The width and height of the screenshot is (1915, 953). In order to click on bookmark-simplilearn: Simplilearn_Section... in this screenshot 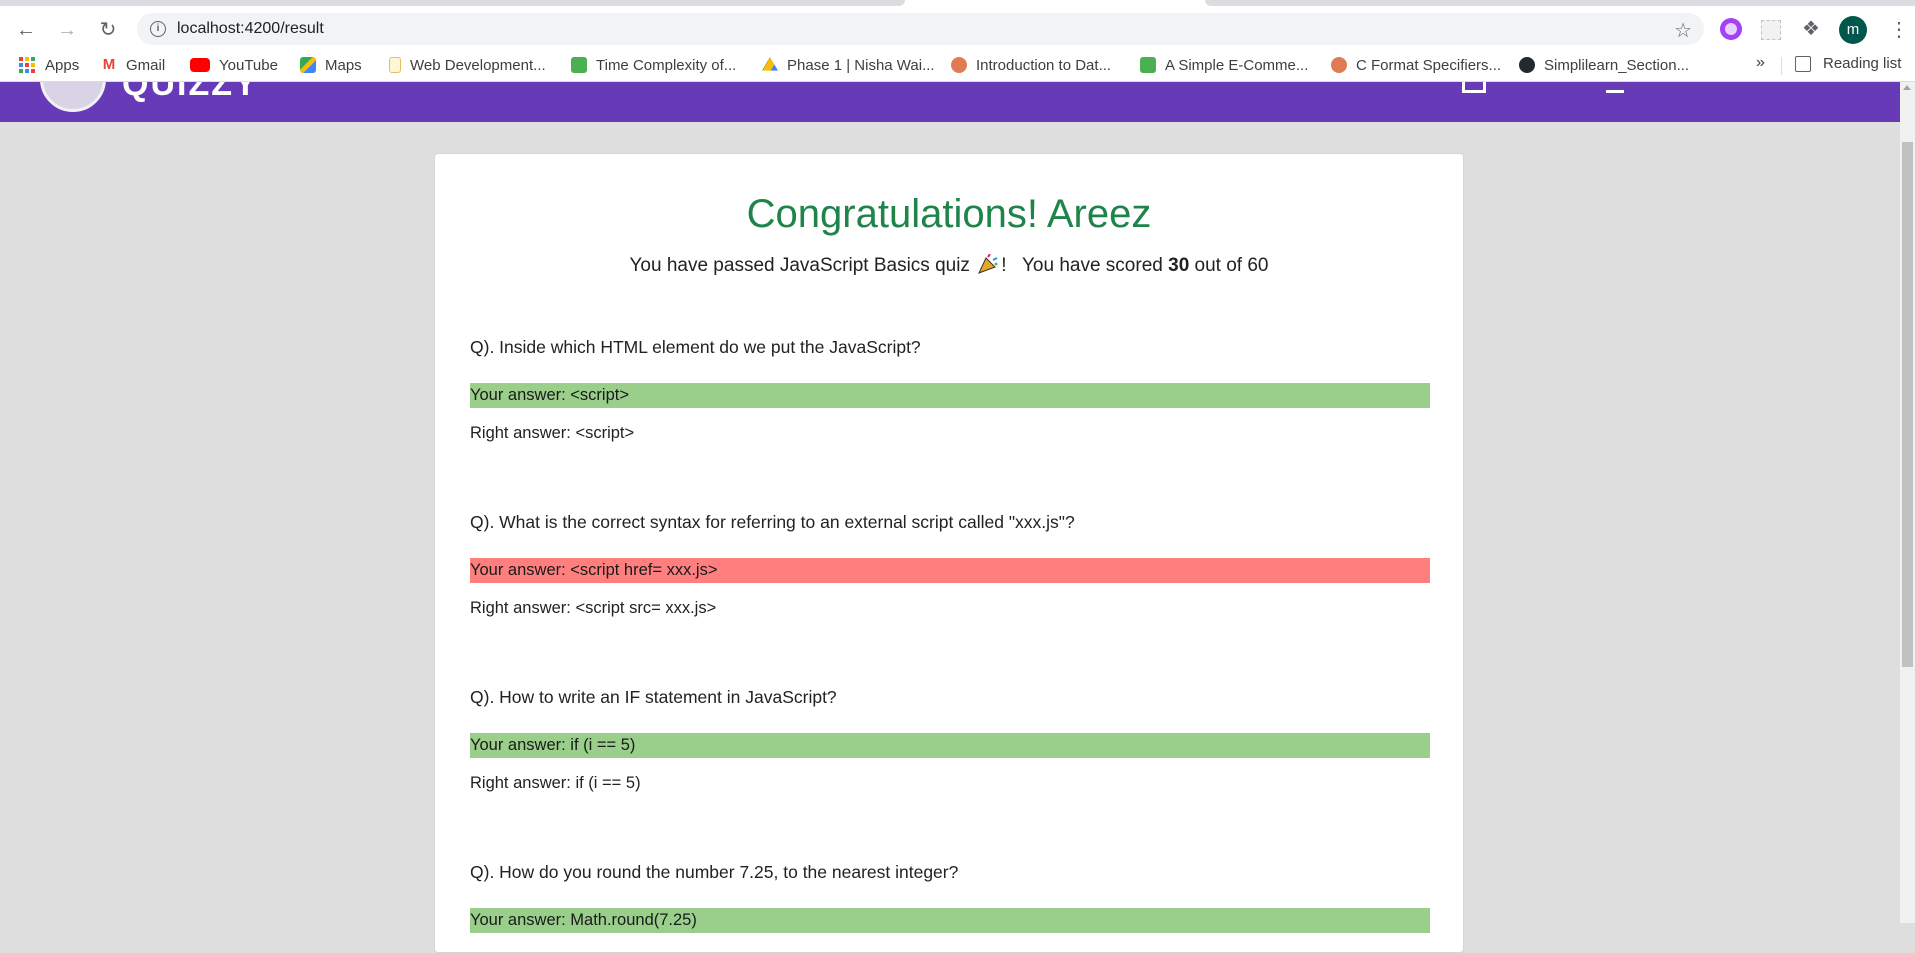, I will do `click(1604, 65)`.